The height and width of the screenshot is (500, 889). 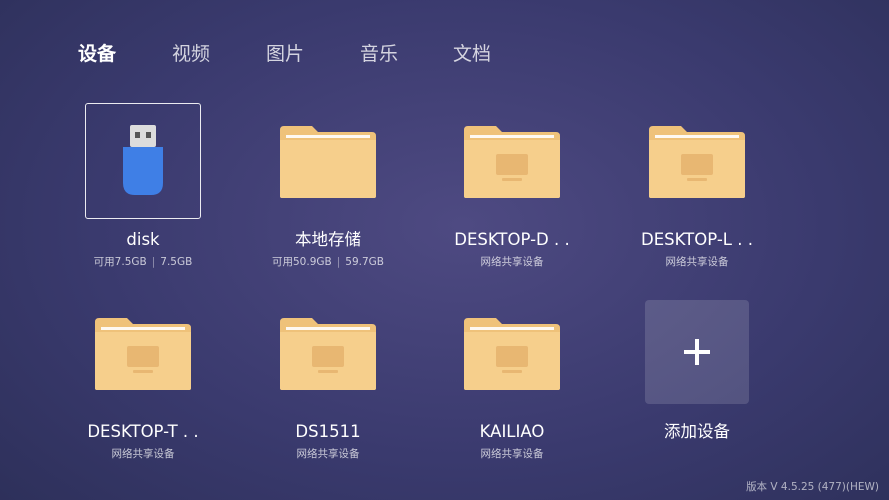 I want to click on device-name: KAILIAO, so click(x=512, y=431).